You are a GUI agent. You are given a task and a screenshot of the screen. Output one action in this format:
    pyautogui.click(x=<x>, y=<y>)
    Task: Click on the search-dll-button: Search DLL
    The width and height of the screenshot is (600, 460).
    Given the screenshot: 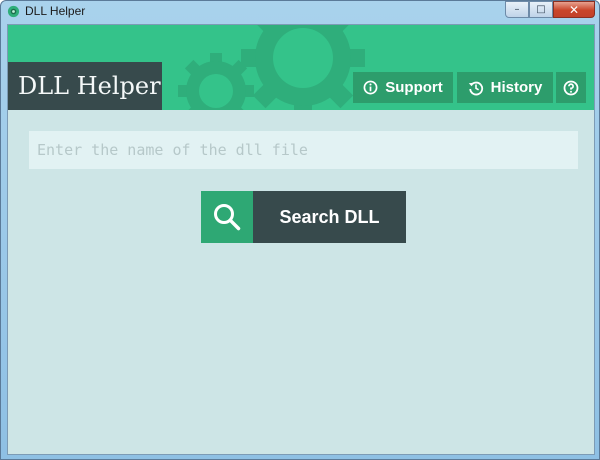 What is the action you would take?
    pyautogui.click(x=303, y=217)
    